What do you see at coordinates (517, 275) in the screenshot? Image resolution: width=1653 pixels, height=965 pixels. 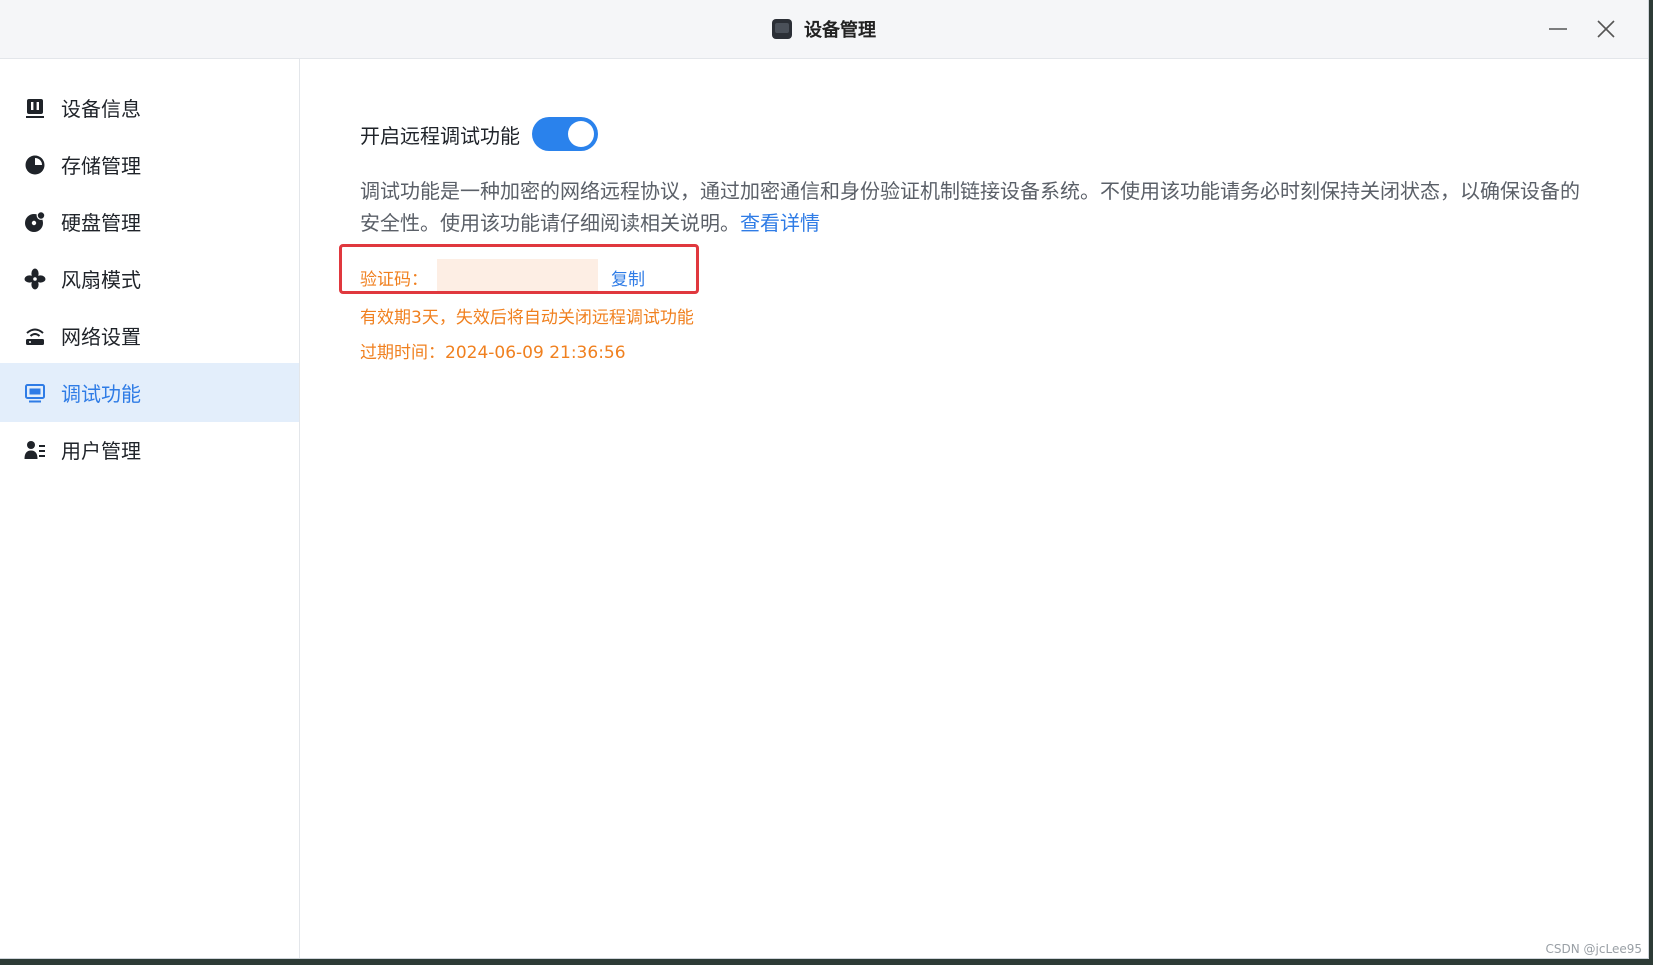 I see `verification-code-value` at bounding box center [517, 275].